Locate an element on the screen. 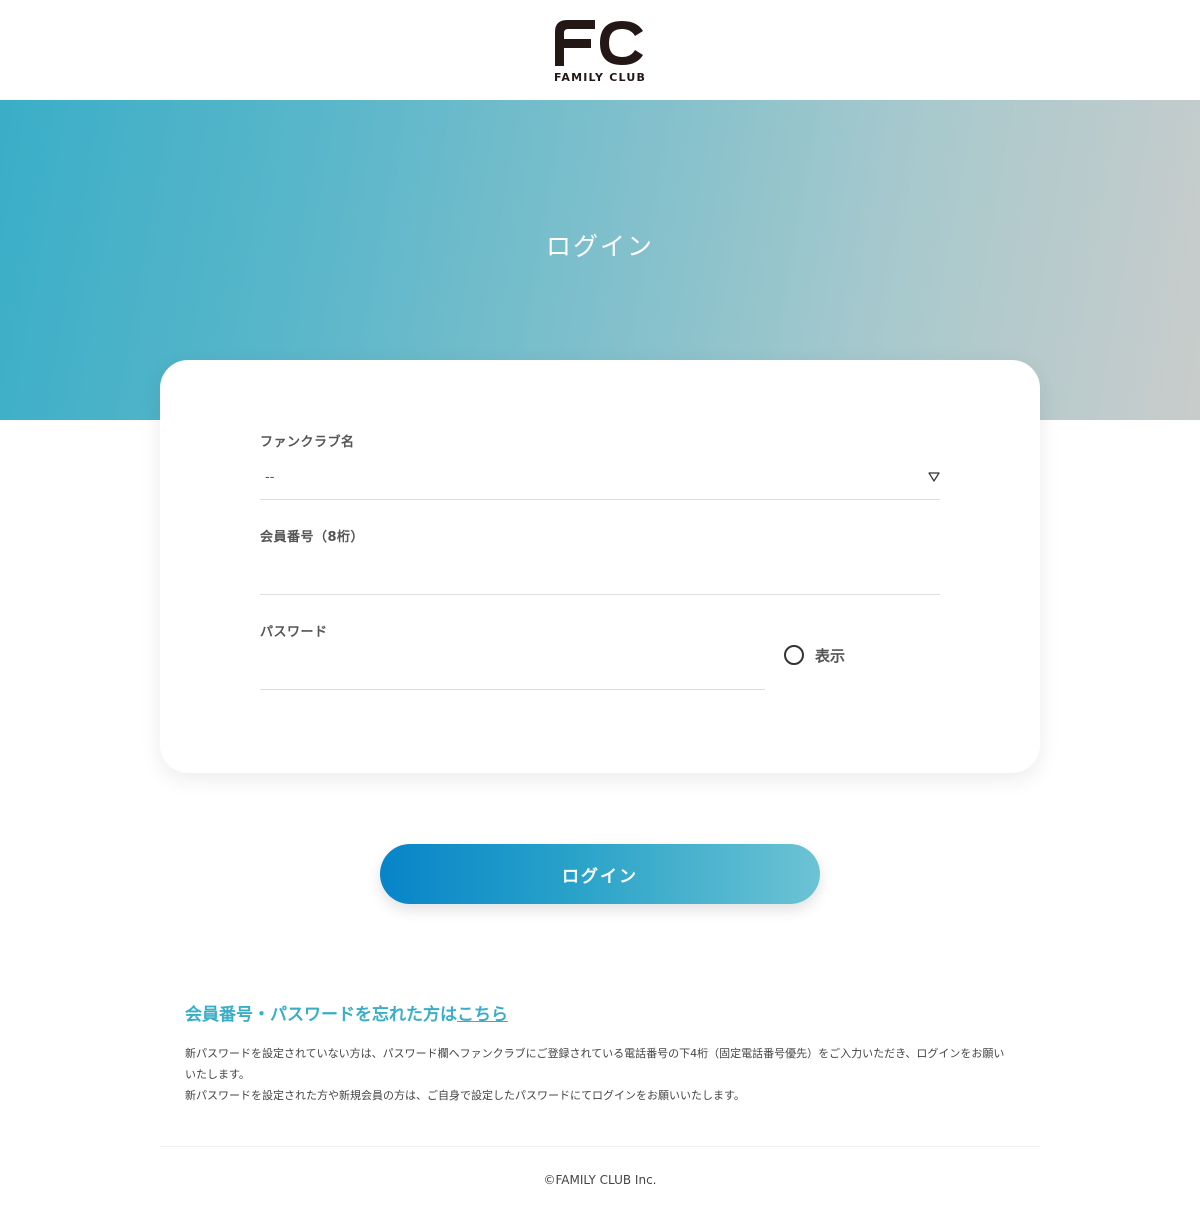  family-club-logo: FAMILY CLUB is located at coordinates (600, 51).